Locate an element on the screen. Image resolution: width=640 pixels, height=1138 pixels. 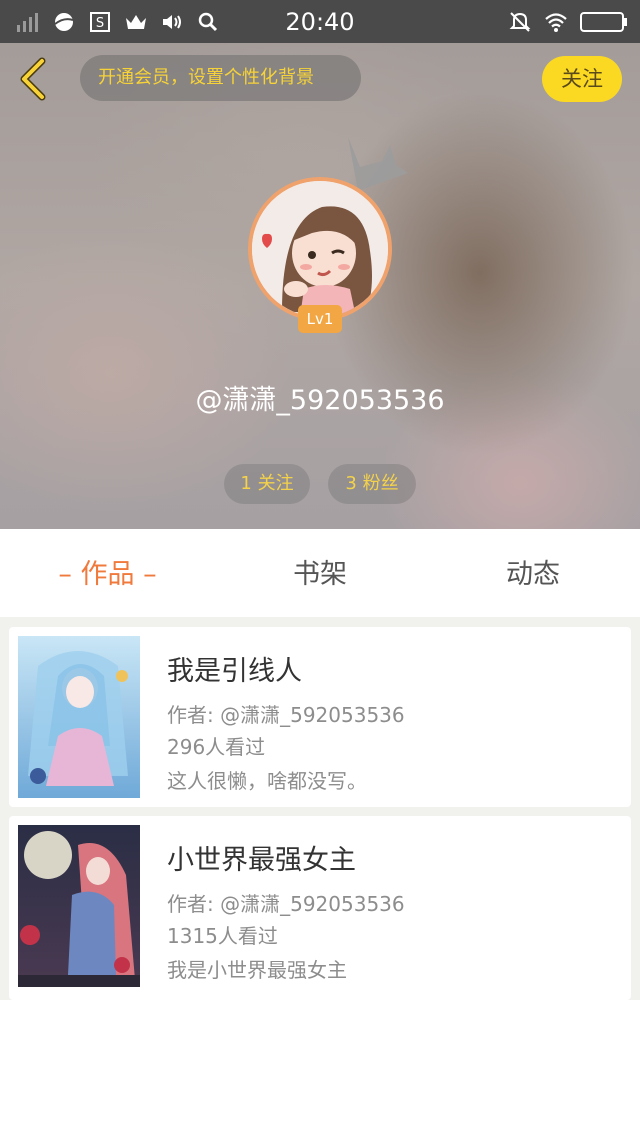
level-badge: Lv1 is located at coordinates (320, 319).